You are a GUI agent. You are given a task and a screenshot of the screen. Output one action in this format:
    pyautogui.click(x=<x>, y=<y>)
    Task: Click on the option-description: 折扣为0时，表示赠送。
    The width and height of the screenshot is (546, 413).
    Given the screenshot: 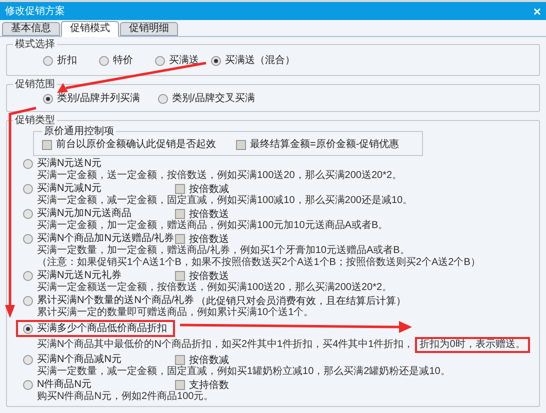 What is the action you would take?
    pyautogui.click(x=473, y=345)
    